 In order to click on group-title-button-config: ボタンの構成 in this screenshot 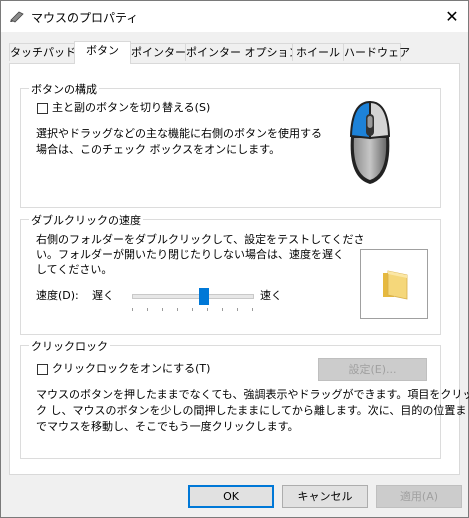, I will do `click(64, 89)`.